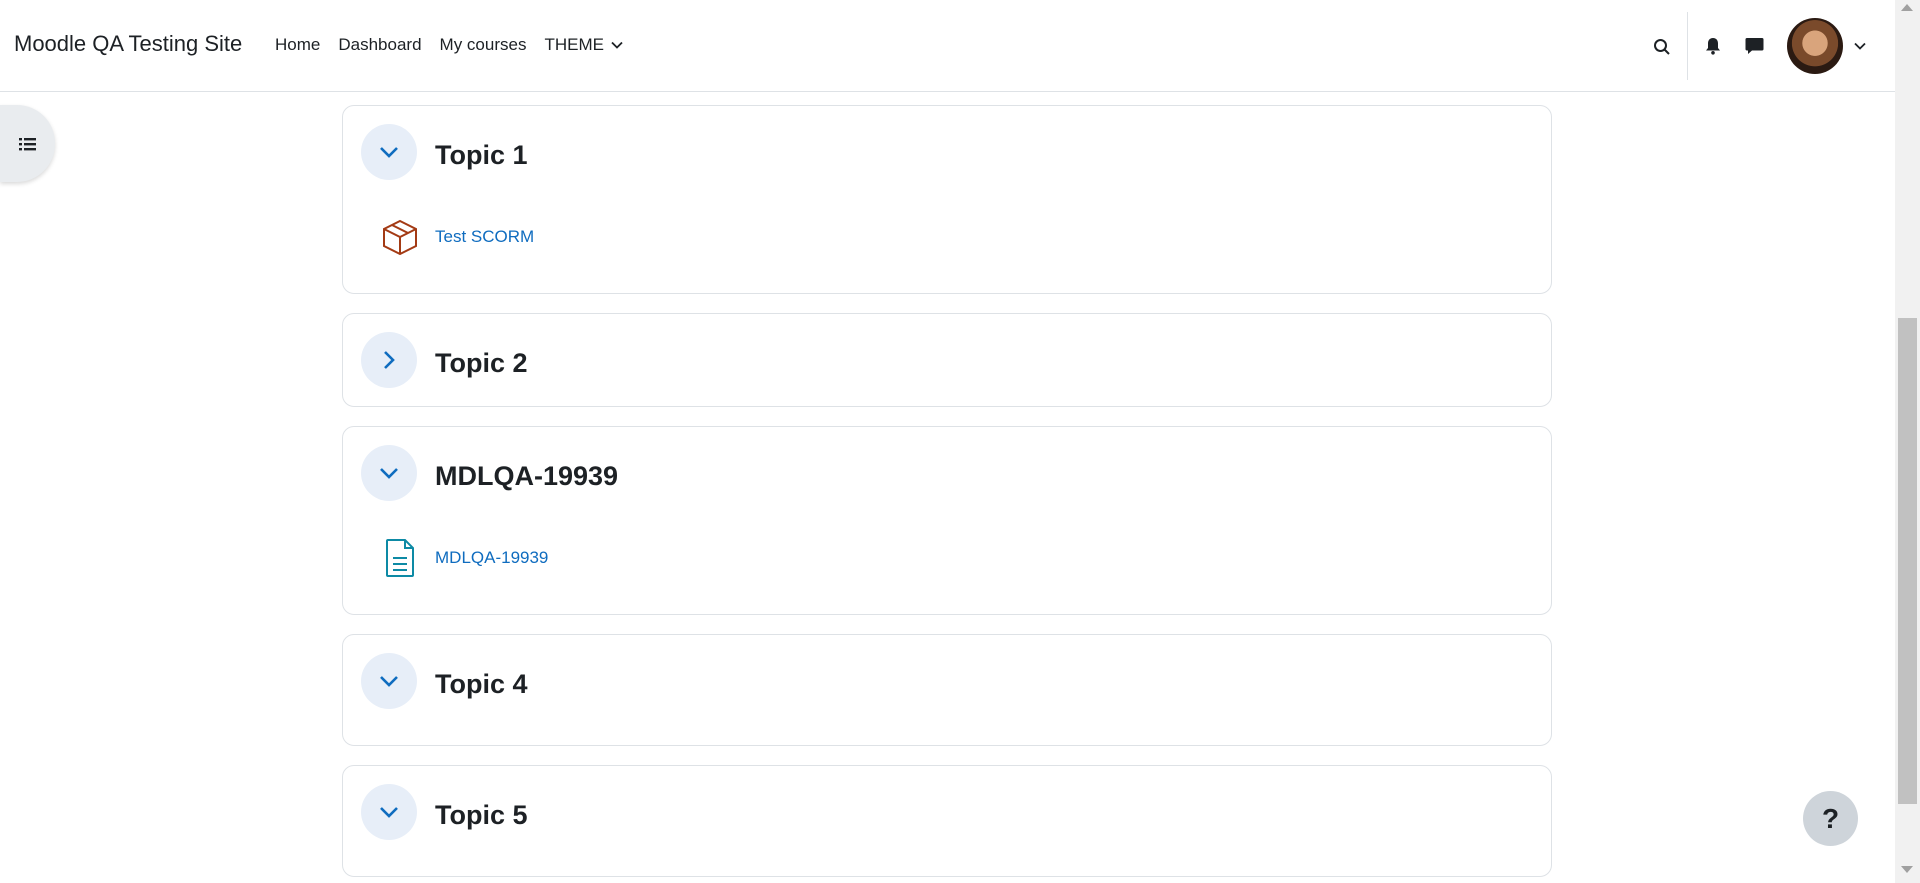 The image size is (1920, 883). Describe the element at coordinates (400, 237) in the screenshot. I see `scorm-package-icon` at that location.